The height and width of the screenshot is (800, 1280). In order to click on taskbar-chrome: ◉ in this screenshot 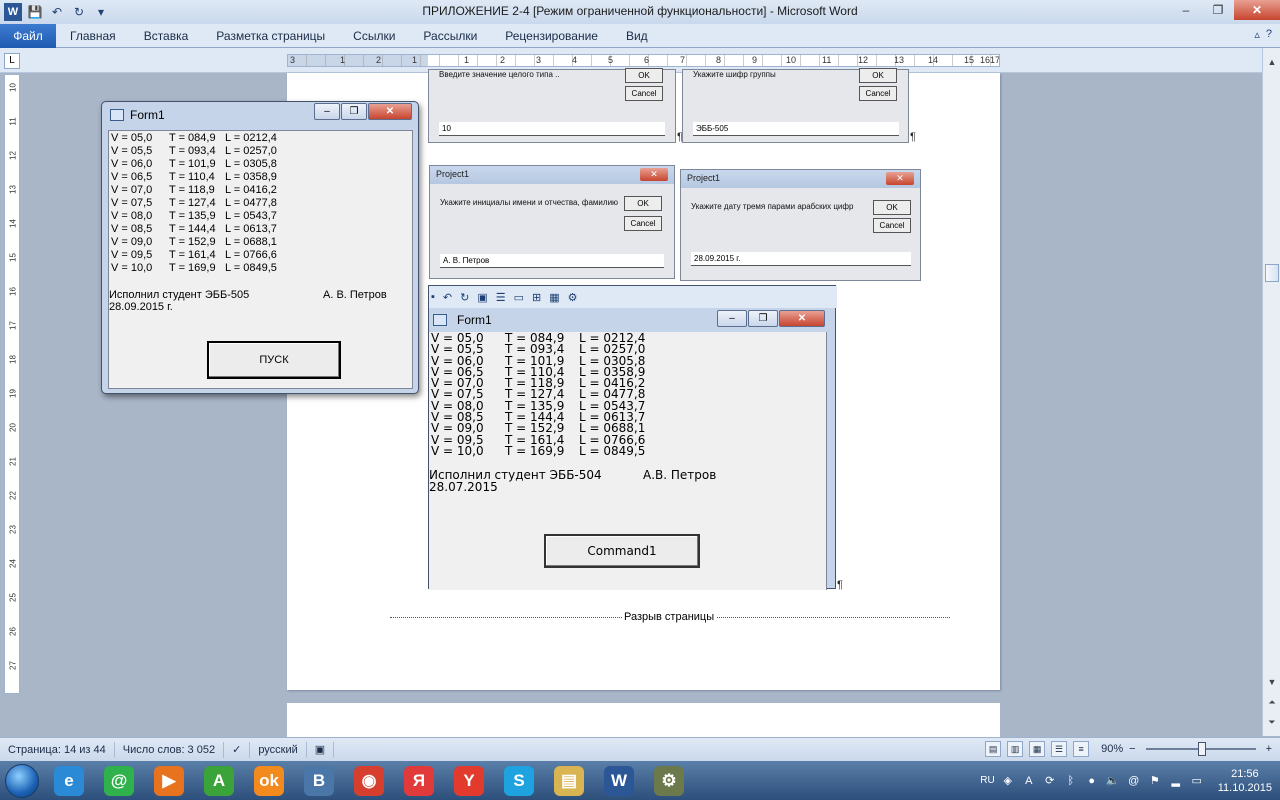, I will do `click(369, 780)`.